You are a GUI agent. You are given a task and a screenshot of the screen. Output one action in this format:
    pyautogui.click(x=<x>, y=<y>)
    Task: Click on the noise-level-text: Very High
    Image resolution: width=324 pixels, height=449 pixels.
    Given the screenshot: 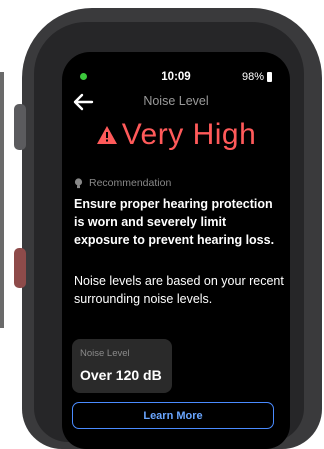 What is the action you would take?
    pyautogui.click(x=189, y=134)
    